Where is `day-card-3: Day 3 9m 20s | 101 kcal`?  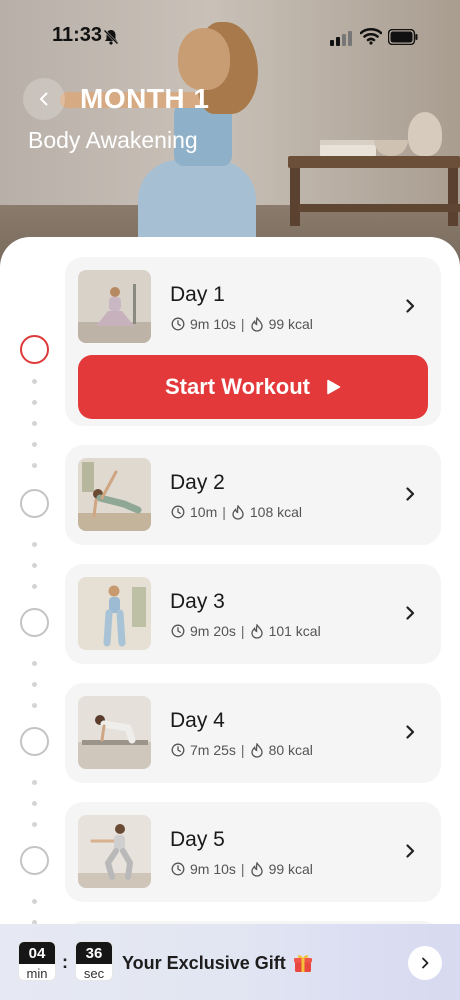
day-card-3: Day 3 9m 20s | 101 kcal is located at coordinates (253, 614).